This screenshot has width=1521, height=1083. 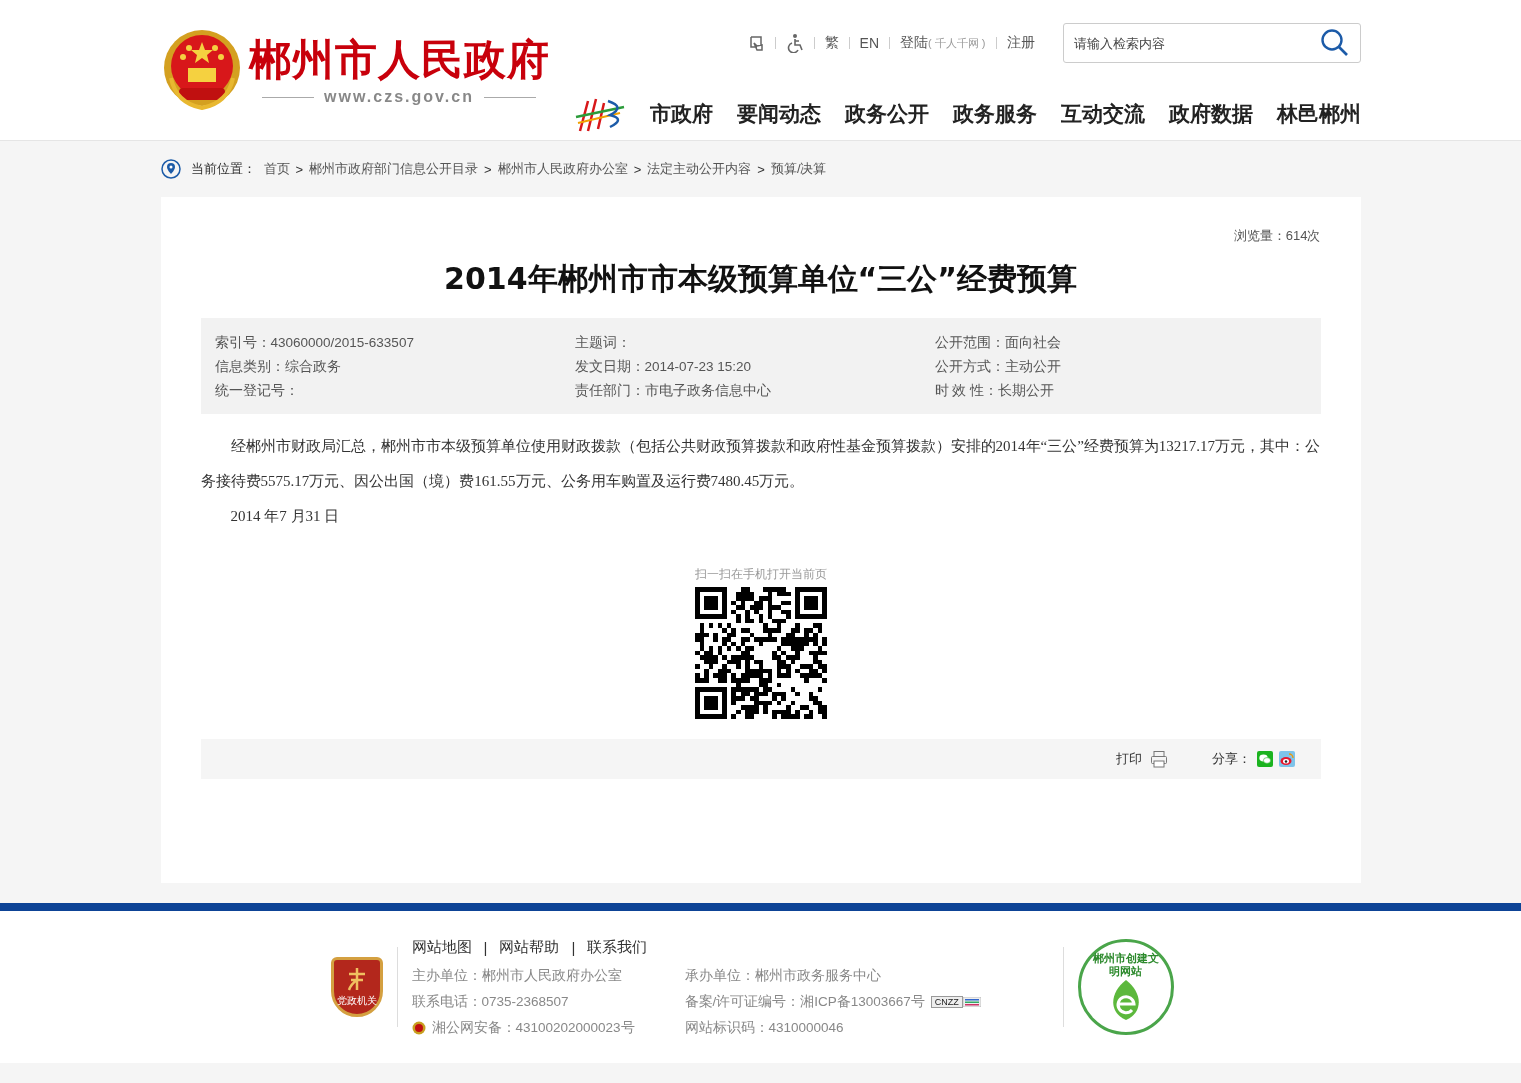 What do you see at coordinates (1334, 43) in the screenshot?
I see `search-icon` at bounding box center [1334, 43].